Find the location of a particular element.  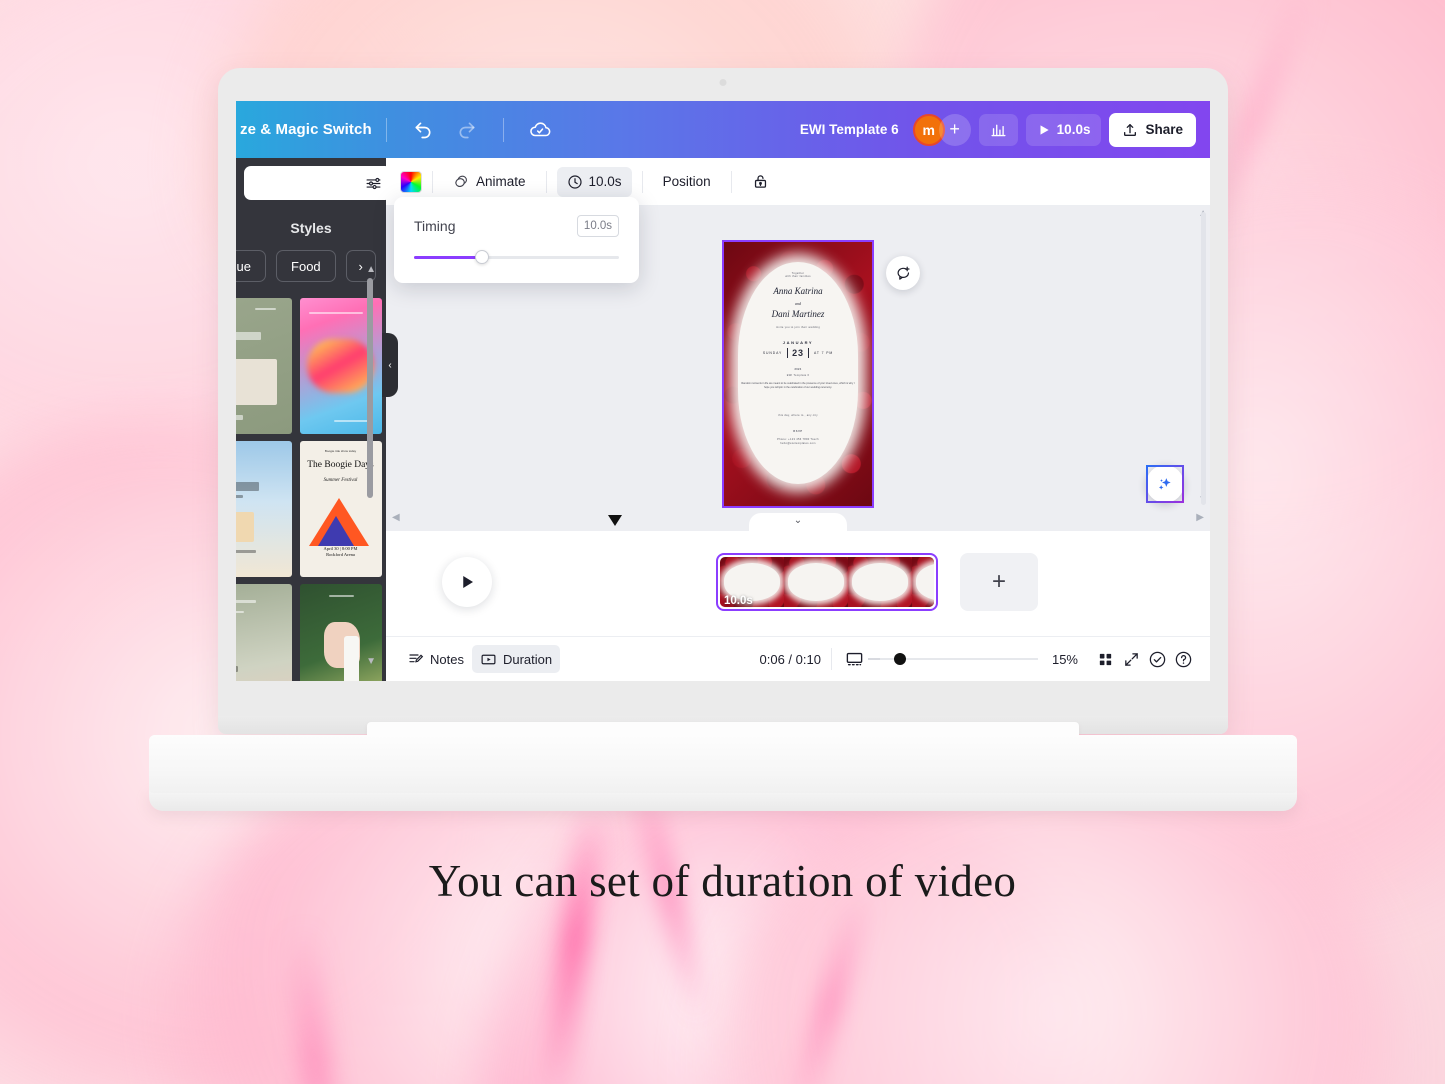

style-chip-row: Blue Food › is located at coordinates (306, 266).